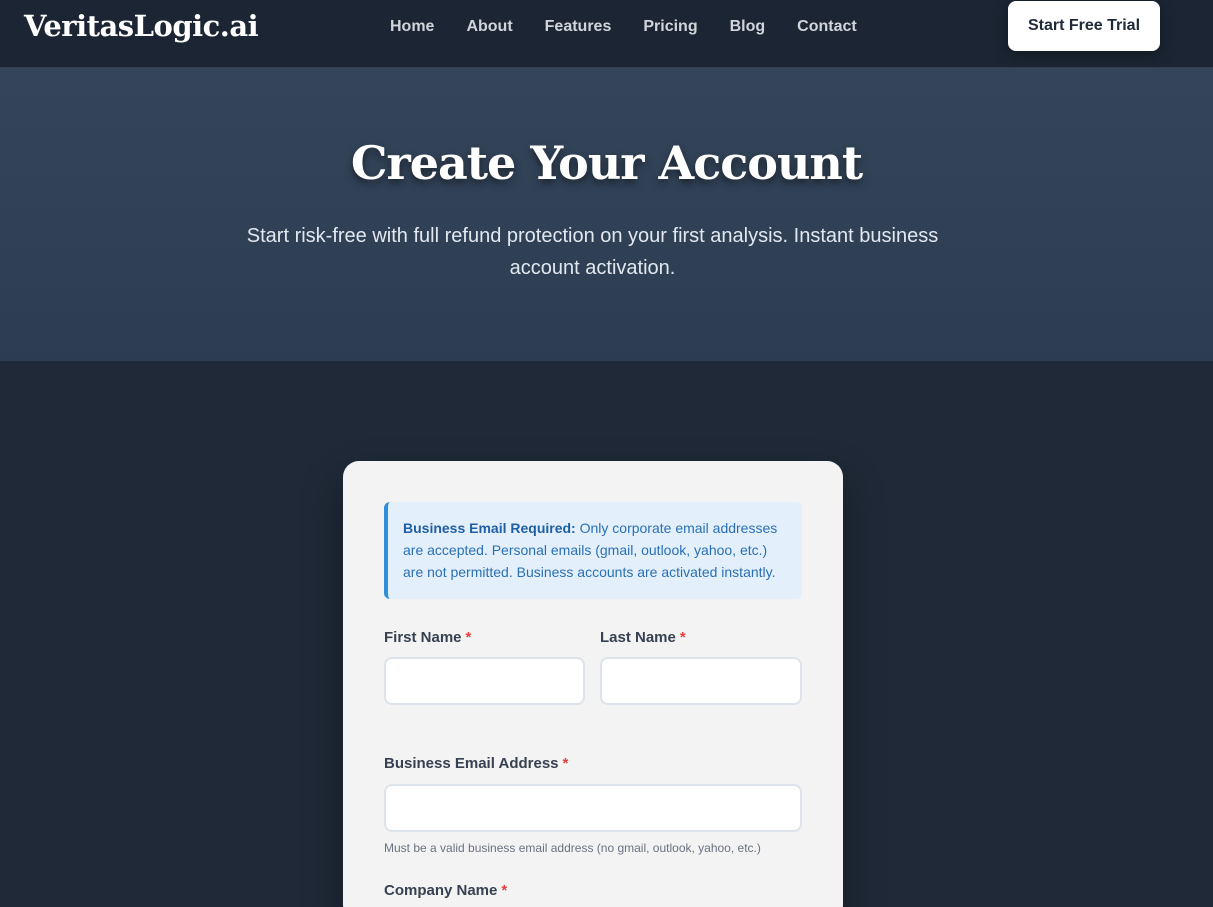 This screenshot has height=907, width=1213. What do you see at coordinates (412, 27) in the screenshot?
I see `nav-link-home: Home` at bounding box center [412, 27].